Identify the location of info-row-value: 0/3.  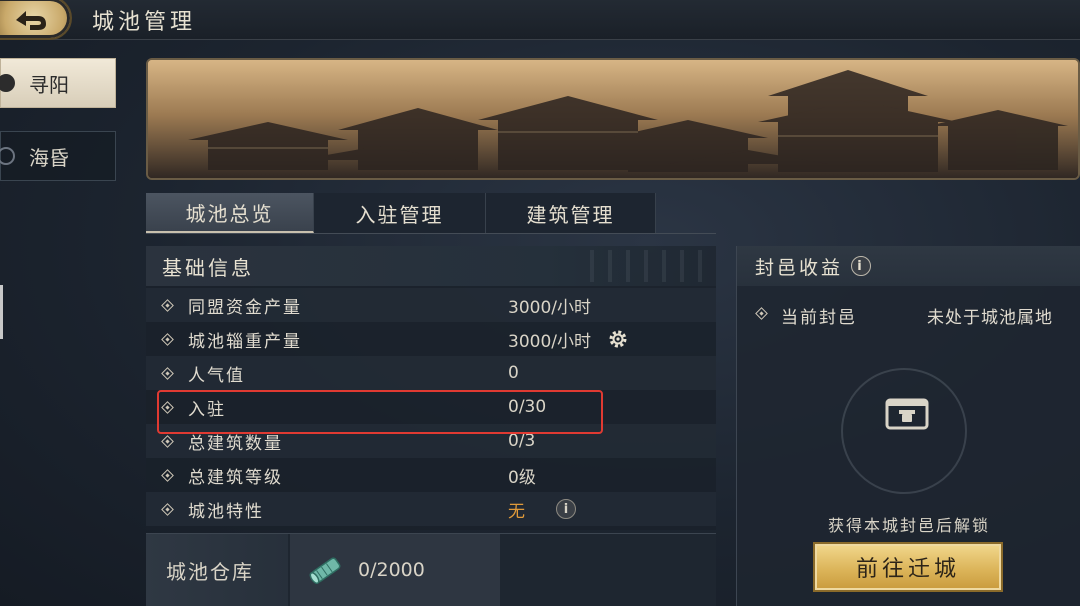
(522, 441).